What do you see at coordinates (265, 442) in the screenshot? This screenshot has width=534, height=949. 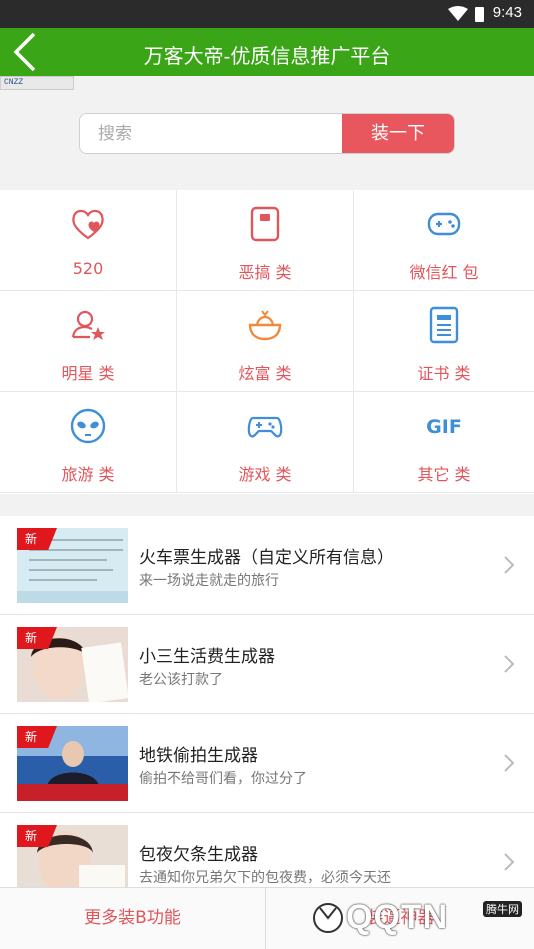 I see `category-games: 游戏 类` at bounding box center [265, 442].